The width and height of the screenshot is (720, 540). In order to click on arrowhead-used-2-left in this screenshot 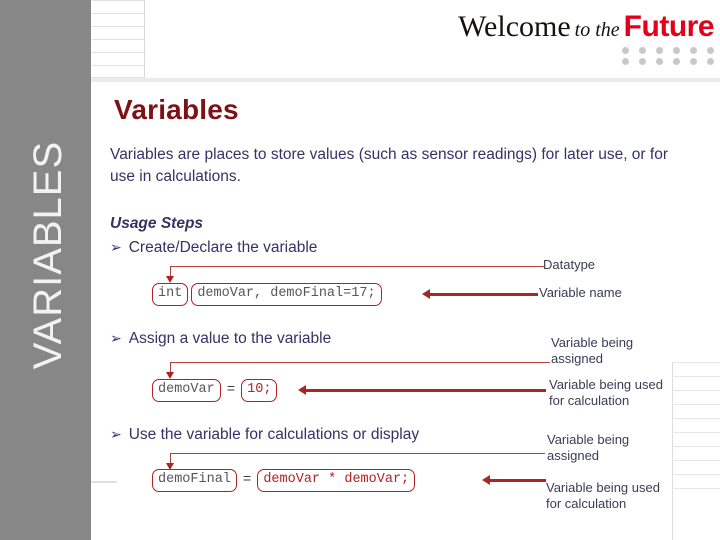, I will do `click(486, 480)`.